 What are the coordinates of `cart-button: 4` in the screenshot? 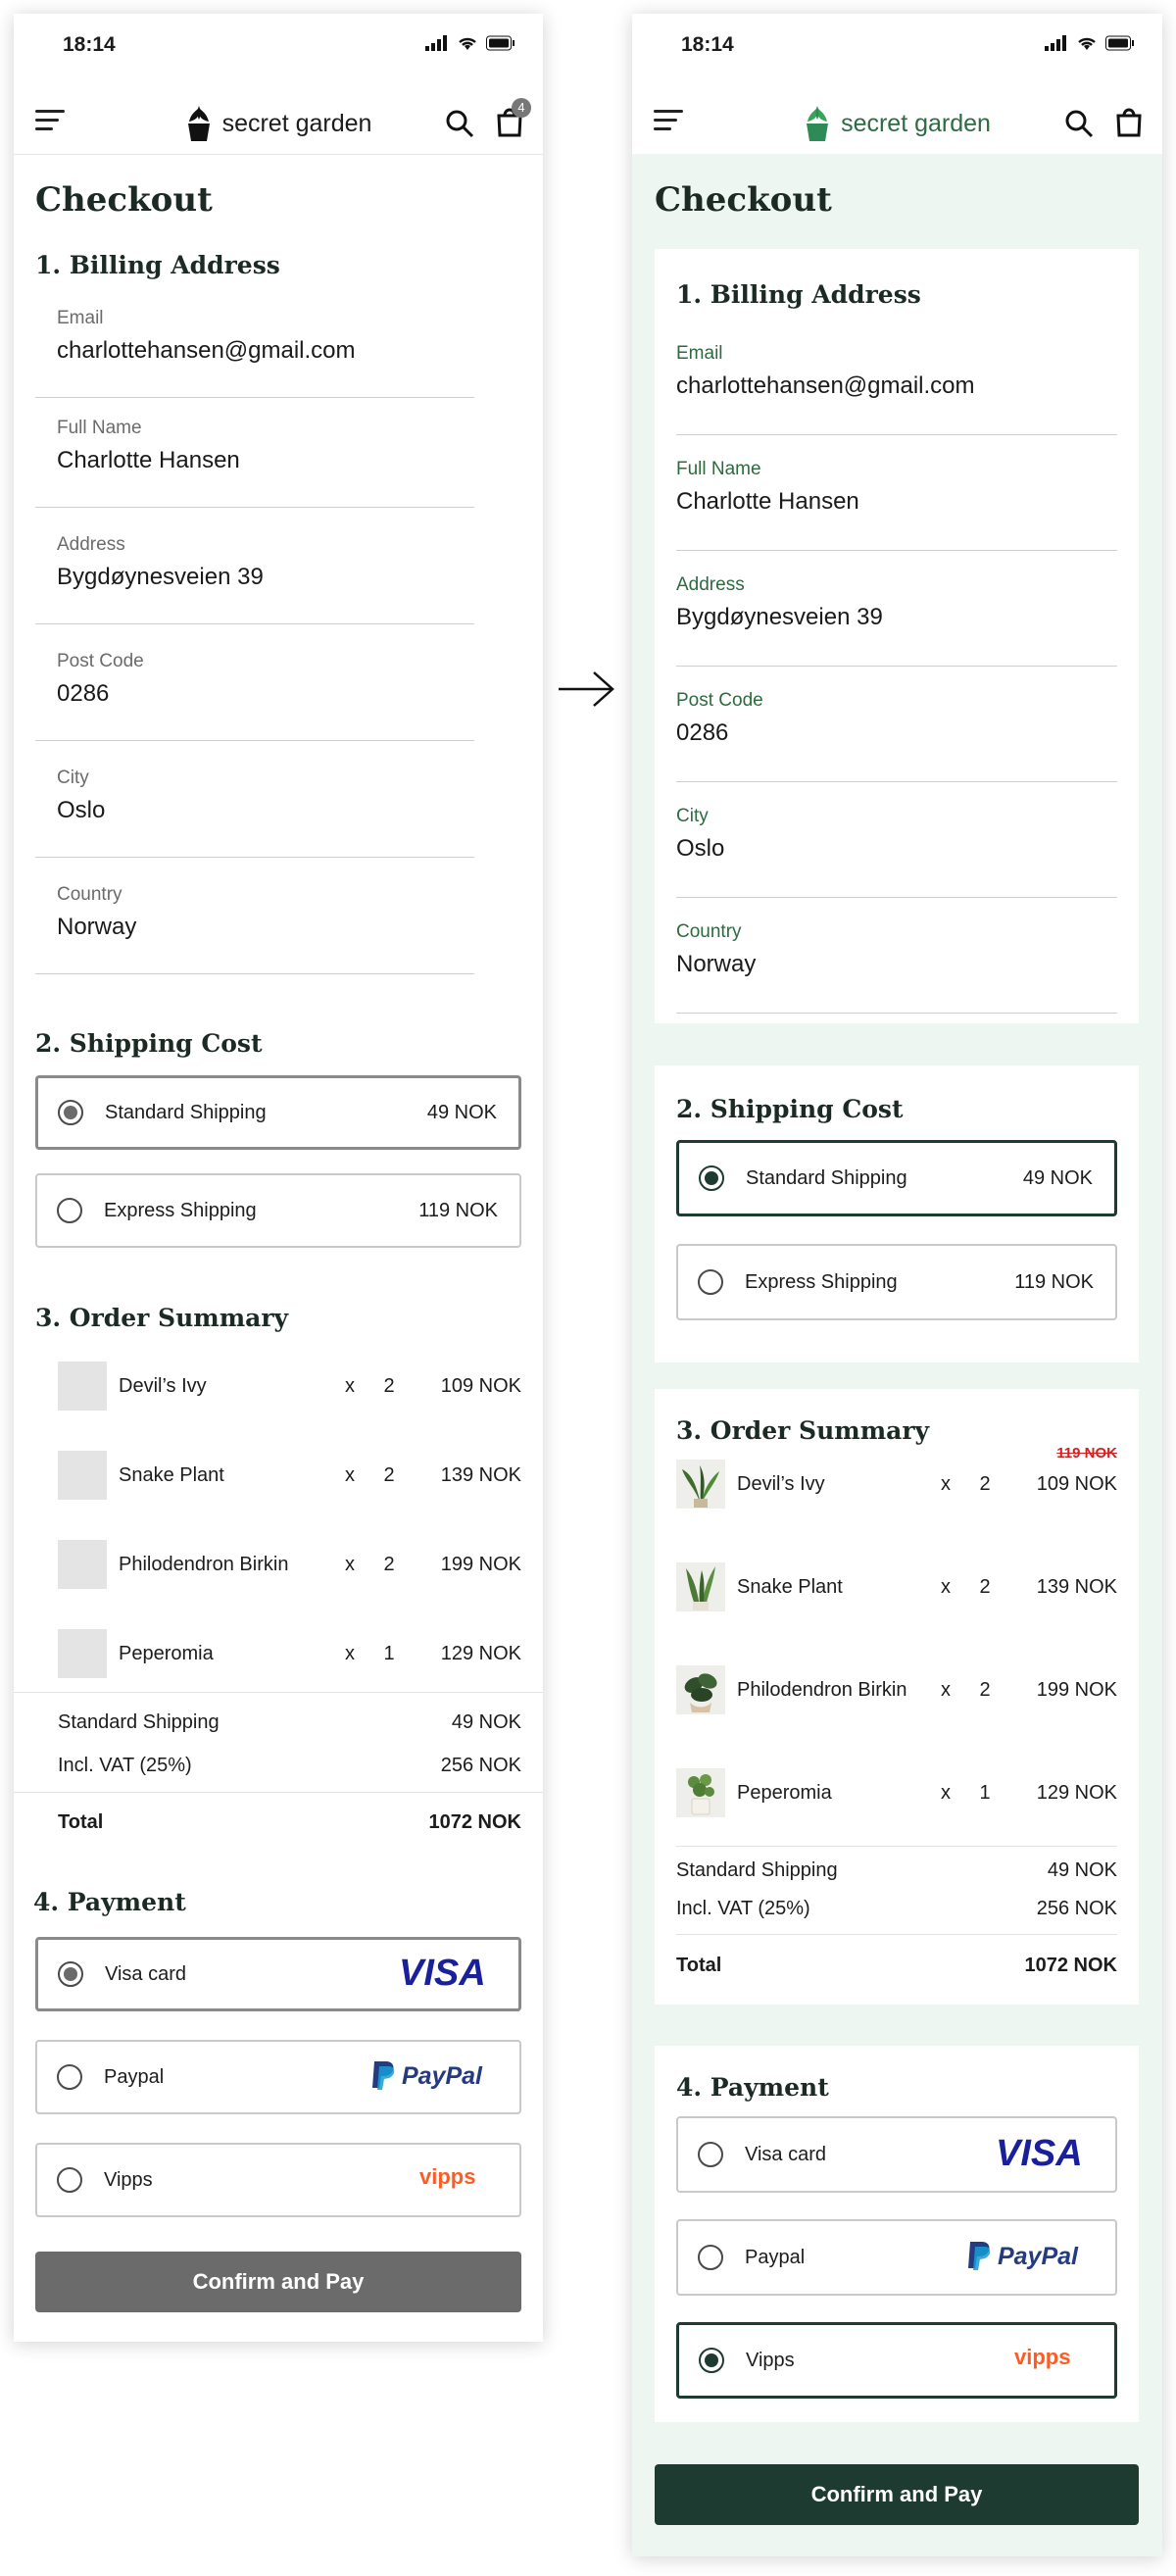 It's located at (513, 120).